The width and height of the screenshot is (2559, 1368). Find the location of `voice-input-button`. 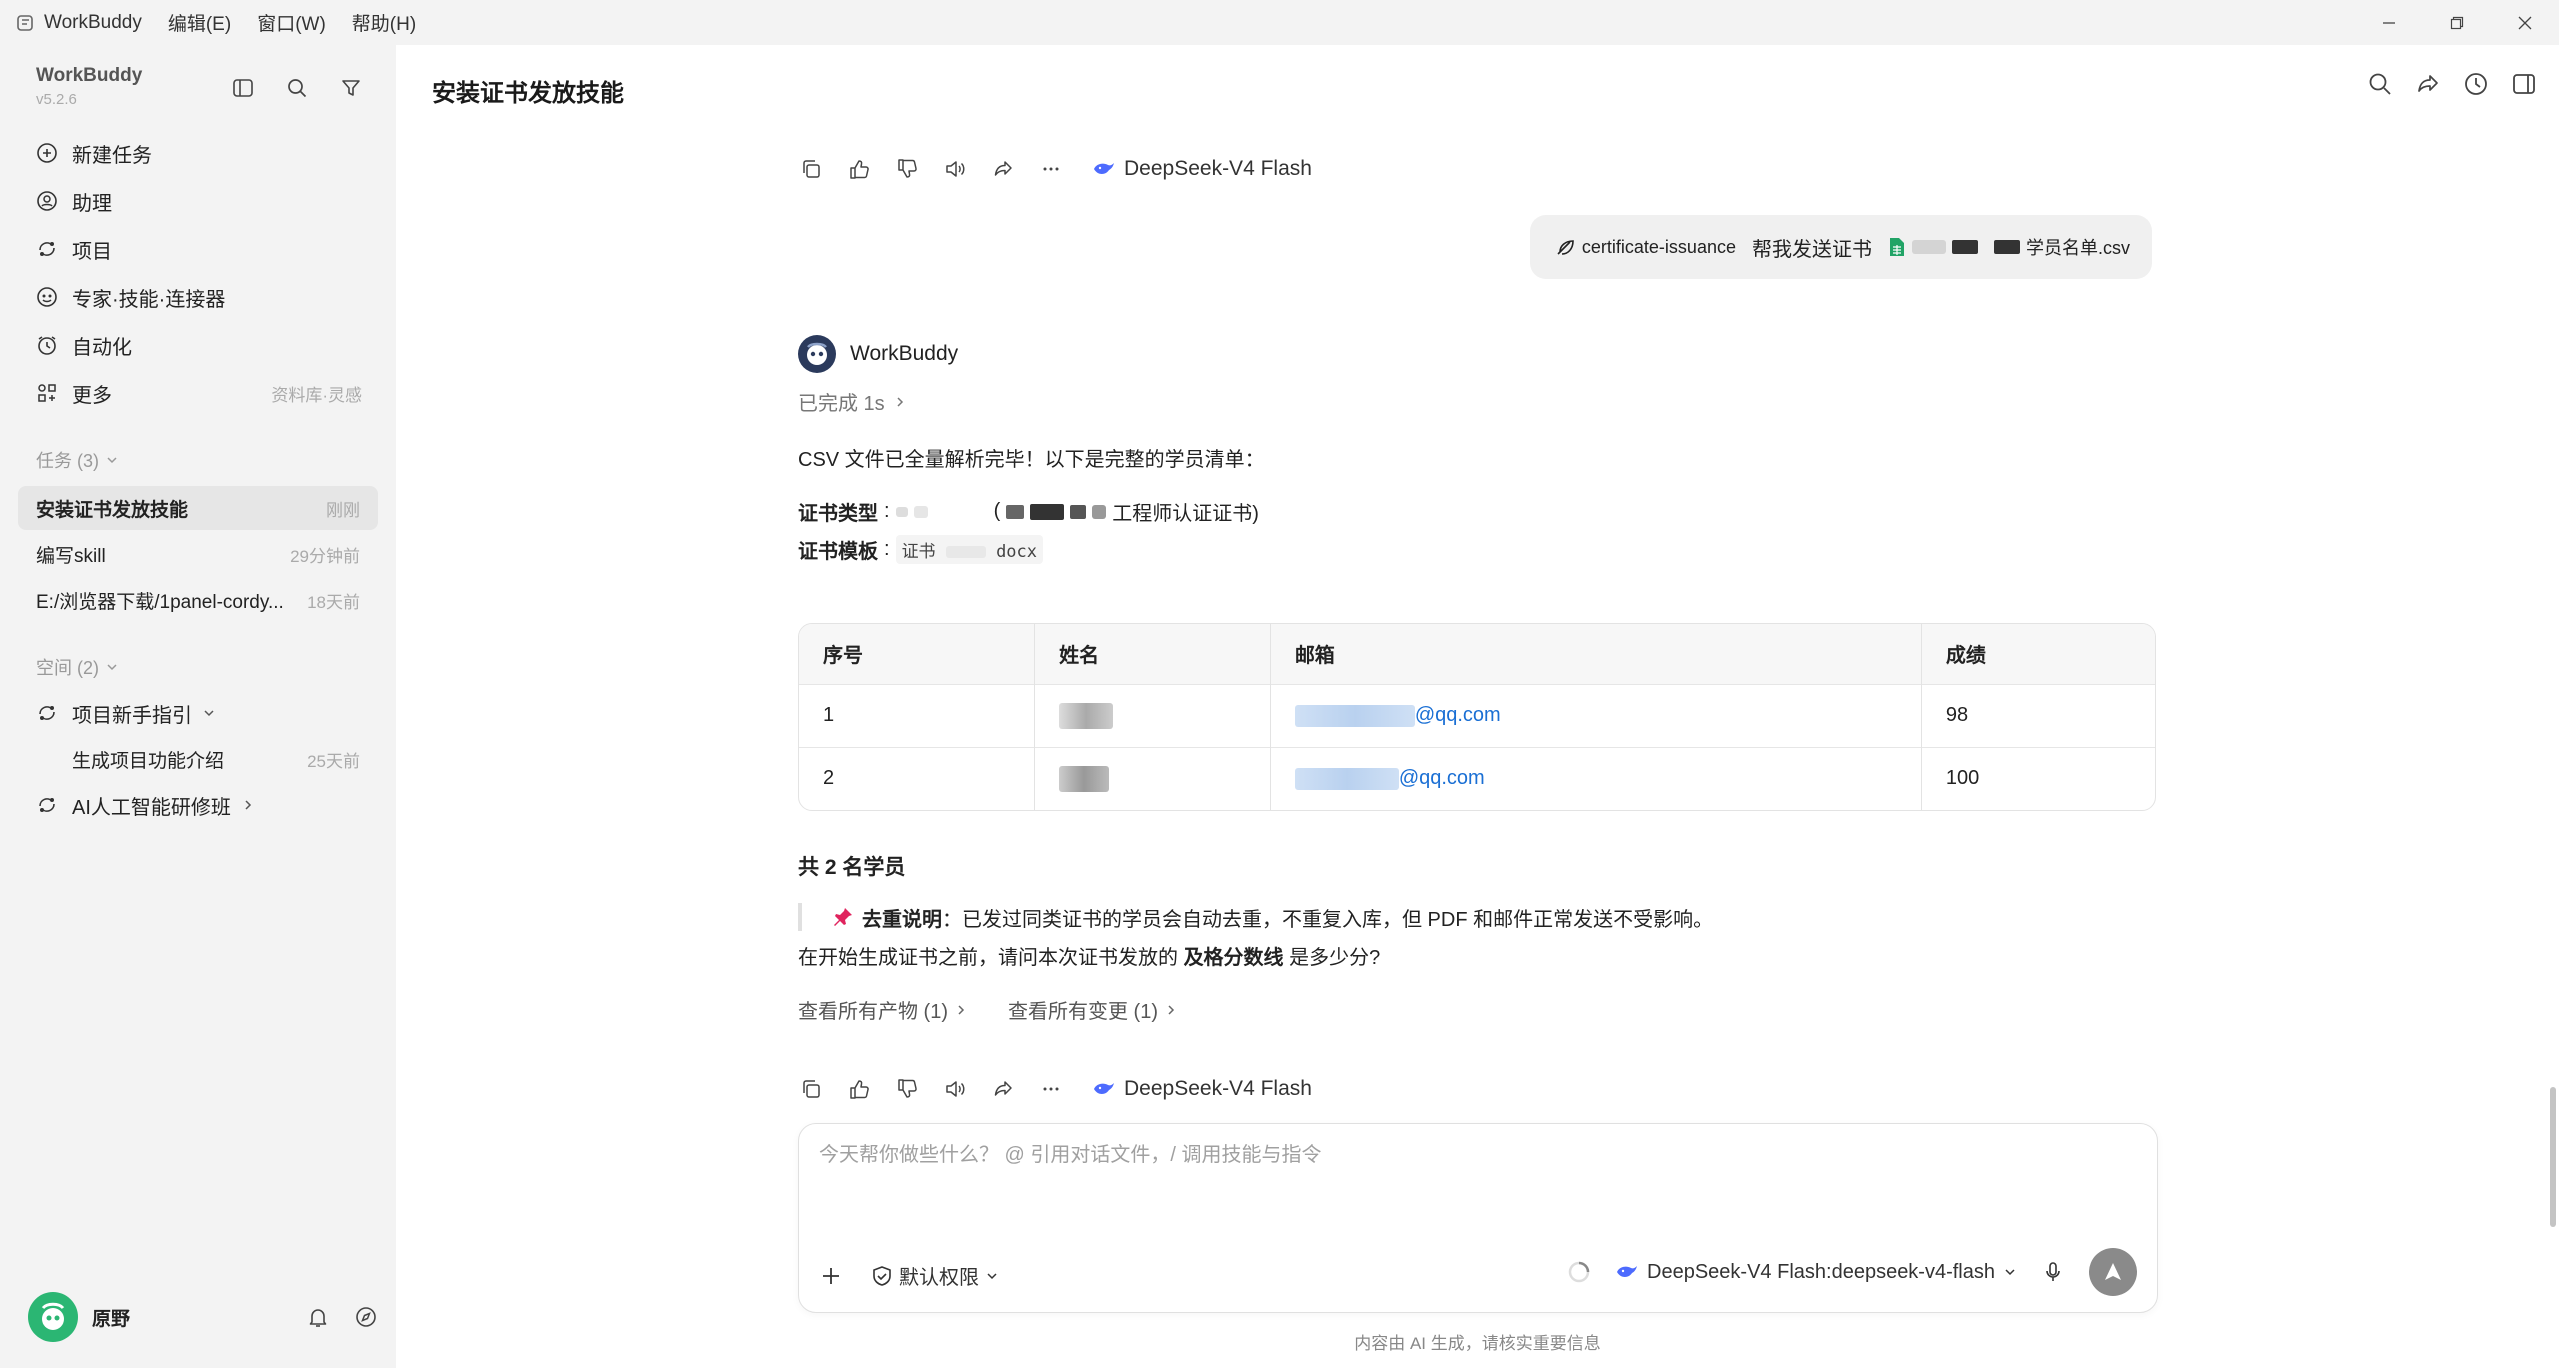

voice-input-button is located at coordinates (2053, 1272).